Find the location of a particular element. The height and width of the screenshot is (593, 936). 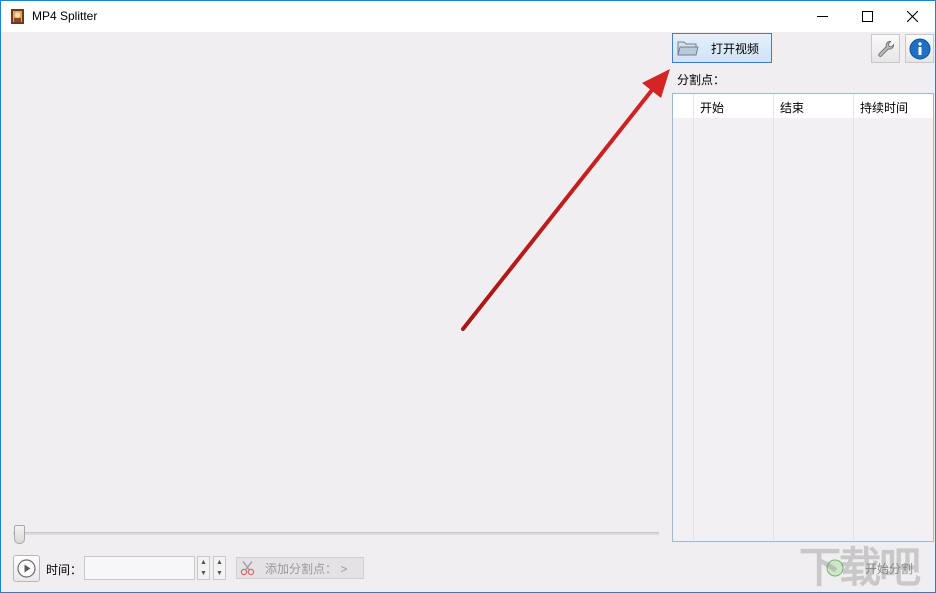

add-split-point-button: 添加分割点： > is located at coordinates (300, 568).